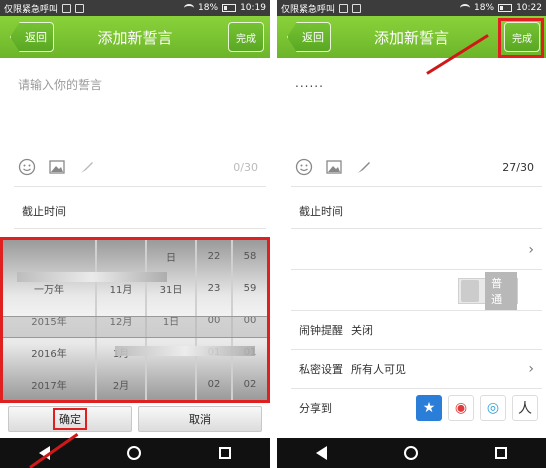 Image resolution: width=546 pixels, height=468 pixels. I want to click on weibo-icon: ◉, so click(461, 408).